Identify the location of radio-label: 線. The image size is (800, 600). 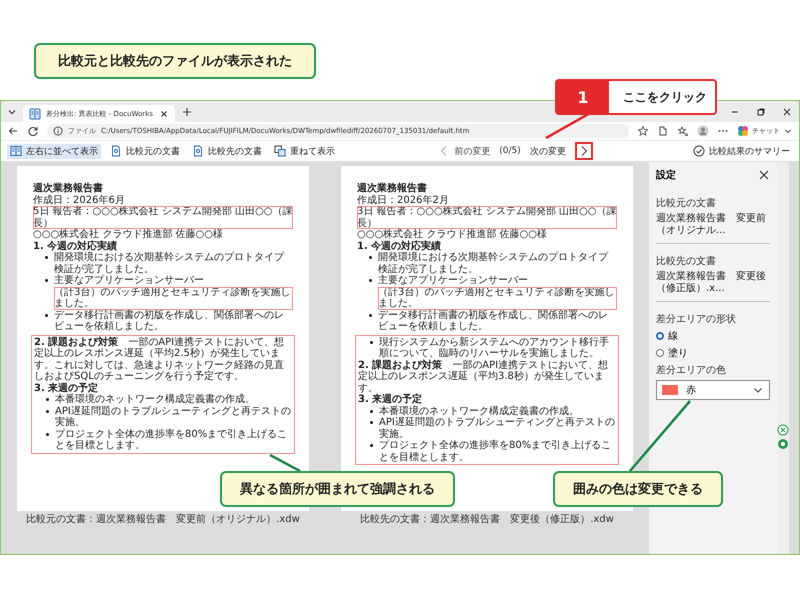
(673, 336).